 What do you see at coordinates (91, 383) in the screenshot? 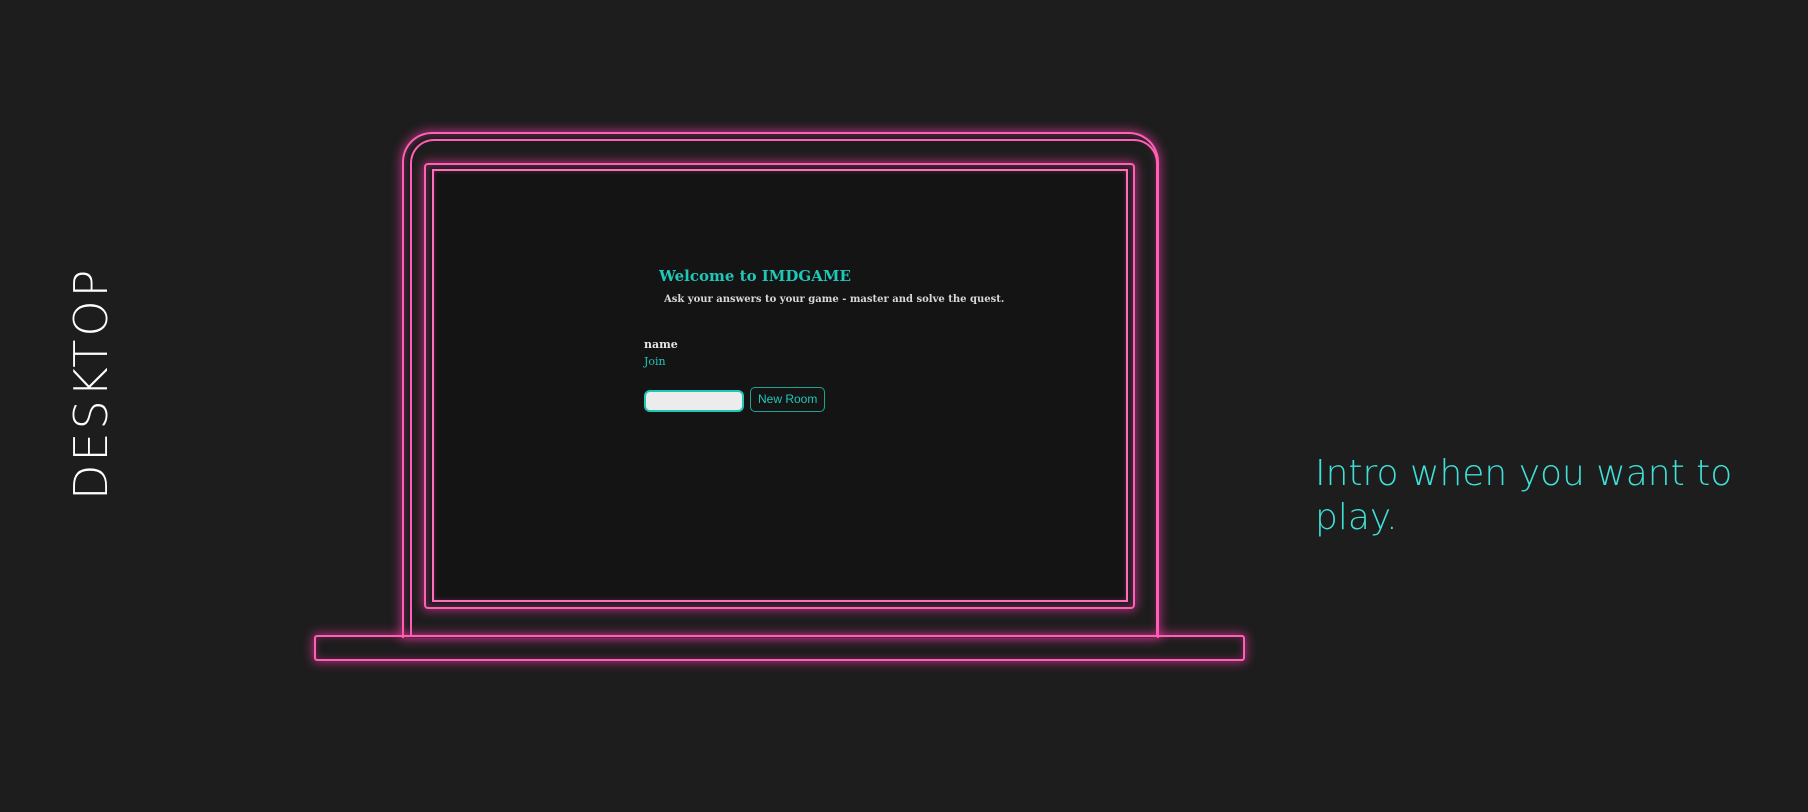
I see `section-label: DESKTOP` at bounding box center [91, 383].